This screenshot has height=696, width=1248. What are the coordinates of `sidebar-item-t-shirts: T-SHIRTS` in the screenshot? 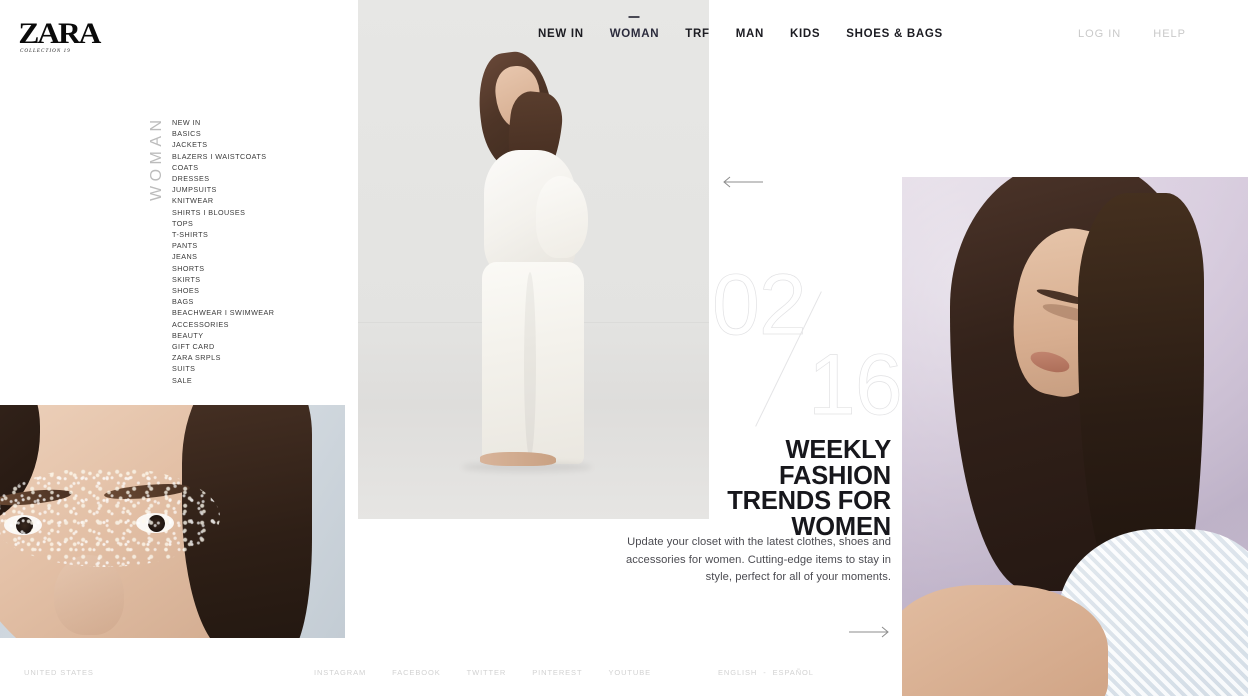 It's located at (262, 234).